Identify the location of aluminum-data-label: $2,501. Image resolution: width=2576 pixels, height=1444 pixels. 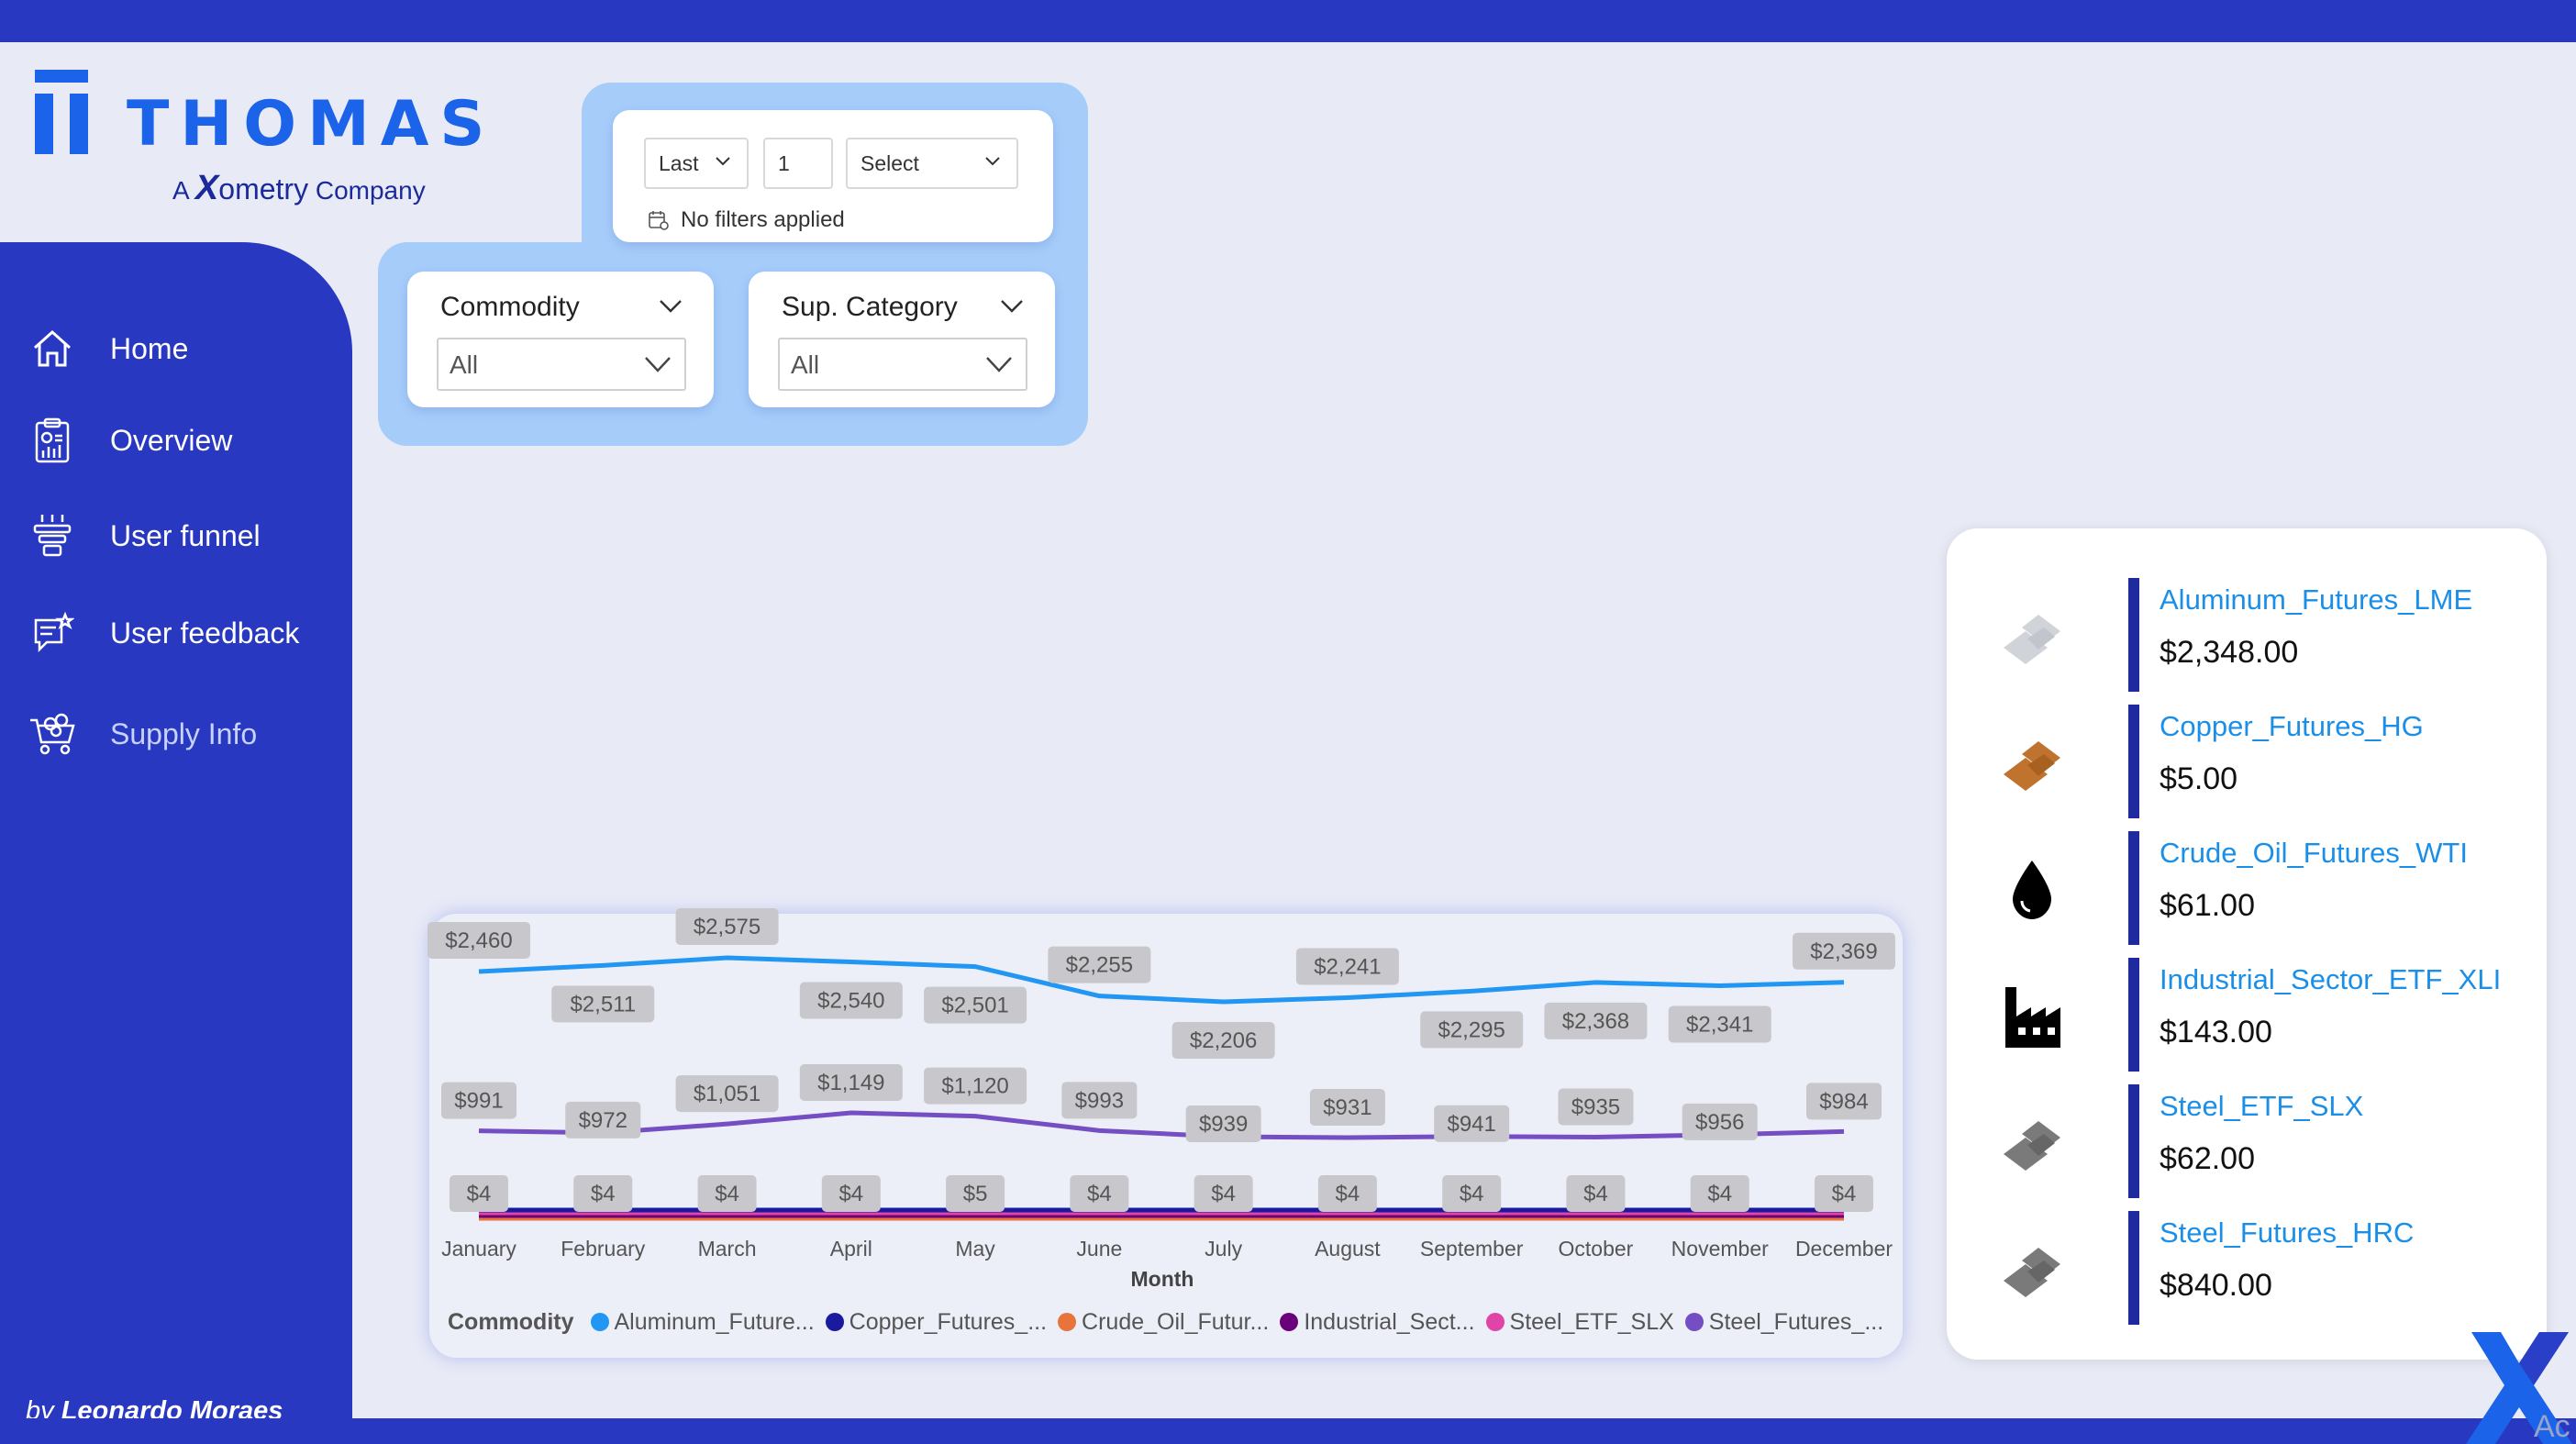
(975, 1005).